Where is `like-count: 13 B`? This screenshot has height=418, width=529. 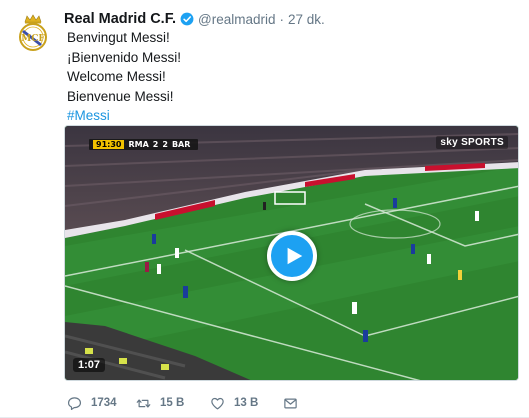
like-count: 13 B is located at coordinates (246, 403).